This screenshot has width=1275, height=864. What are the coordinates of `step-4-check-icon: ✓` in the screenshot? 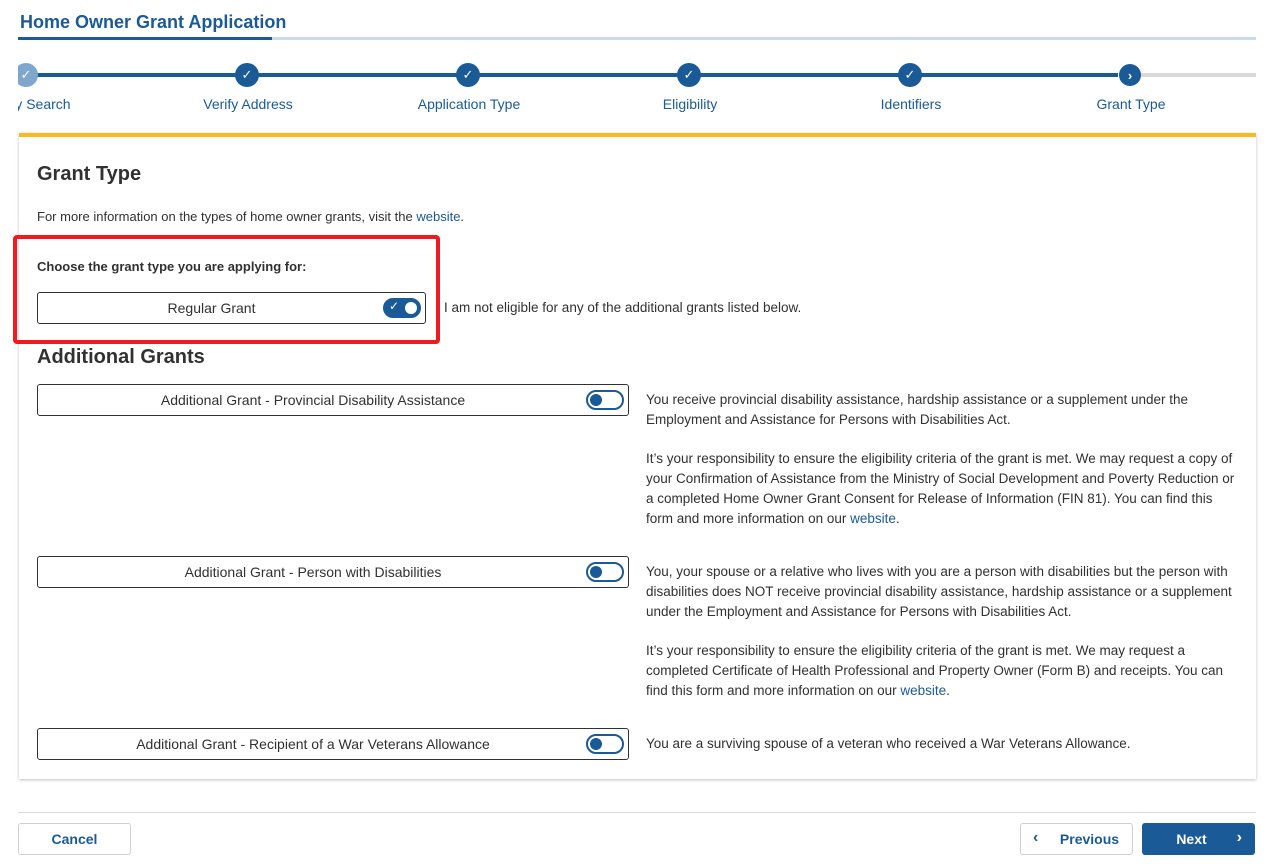 It's located at (689, 75).